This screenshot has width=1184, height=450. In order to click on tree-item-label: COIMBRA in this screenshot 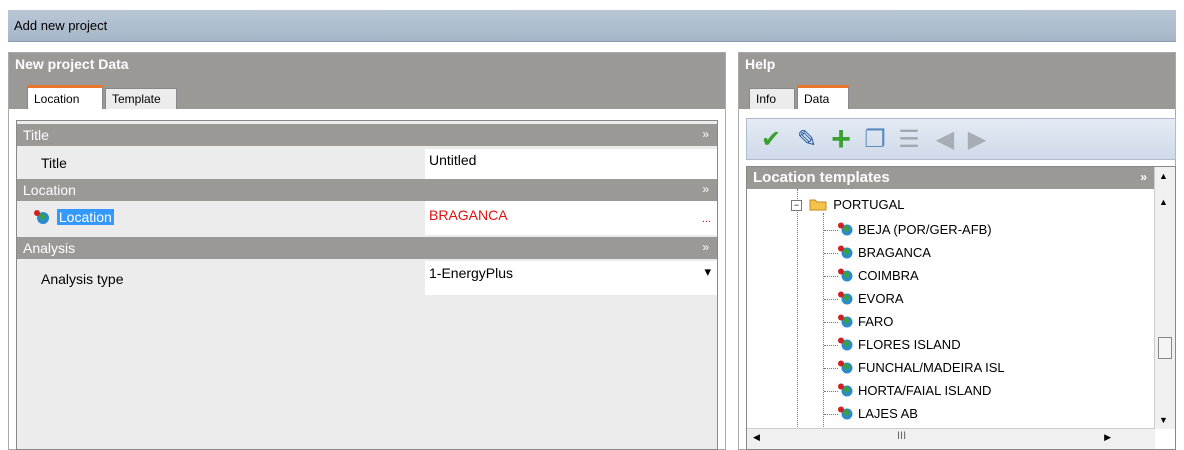, I will do `click(888, 275)`.